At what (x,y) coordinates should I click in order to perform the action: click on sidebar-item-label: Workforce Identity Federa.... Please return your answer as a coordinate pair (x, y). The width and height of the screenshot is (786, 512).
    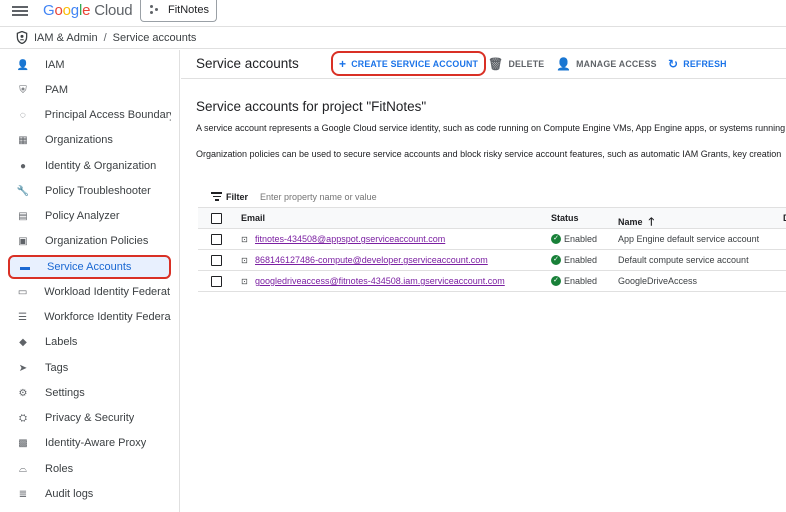
    Looking at the image, I should click on (107, 317).